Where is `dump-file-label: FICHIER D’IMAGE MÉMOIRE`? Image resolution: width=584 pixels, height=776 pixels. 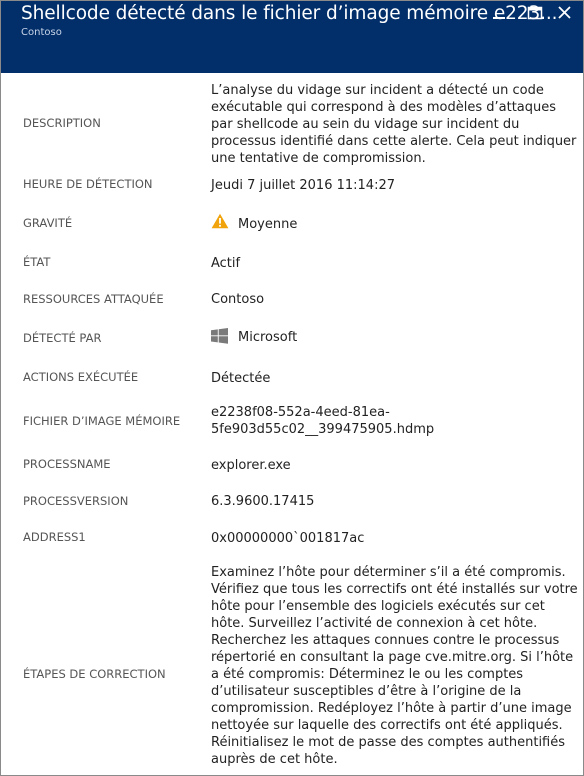
dump-file-label: FICHIER D’IMAGE MÉMOIRE is located at coordinates (102, 421).